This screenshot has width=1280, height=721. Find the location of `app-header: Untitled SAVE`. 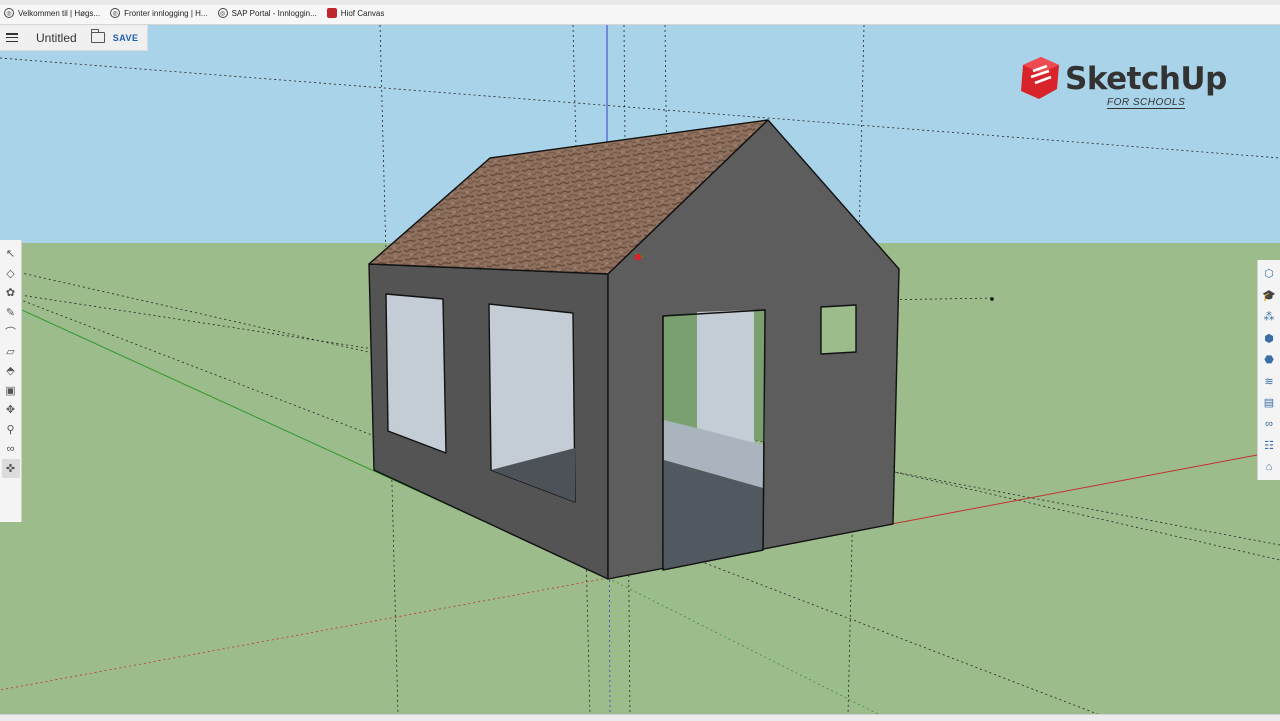

app-header: Untitled SAVE is located at coordinates (74, 38).